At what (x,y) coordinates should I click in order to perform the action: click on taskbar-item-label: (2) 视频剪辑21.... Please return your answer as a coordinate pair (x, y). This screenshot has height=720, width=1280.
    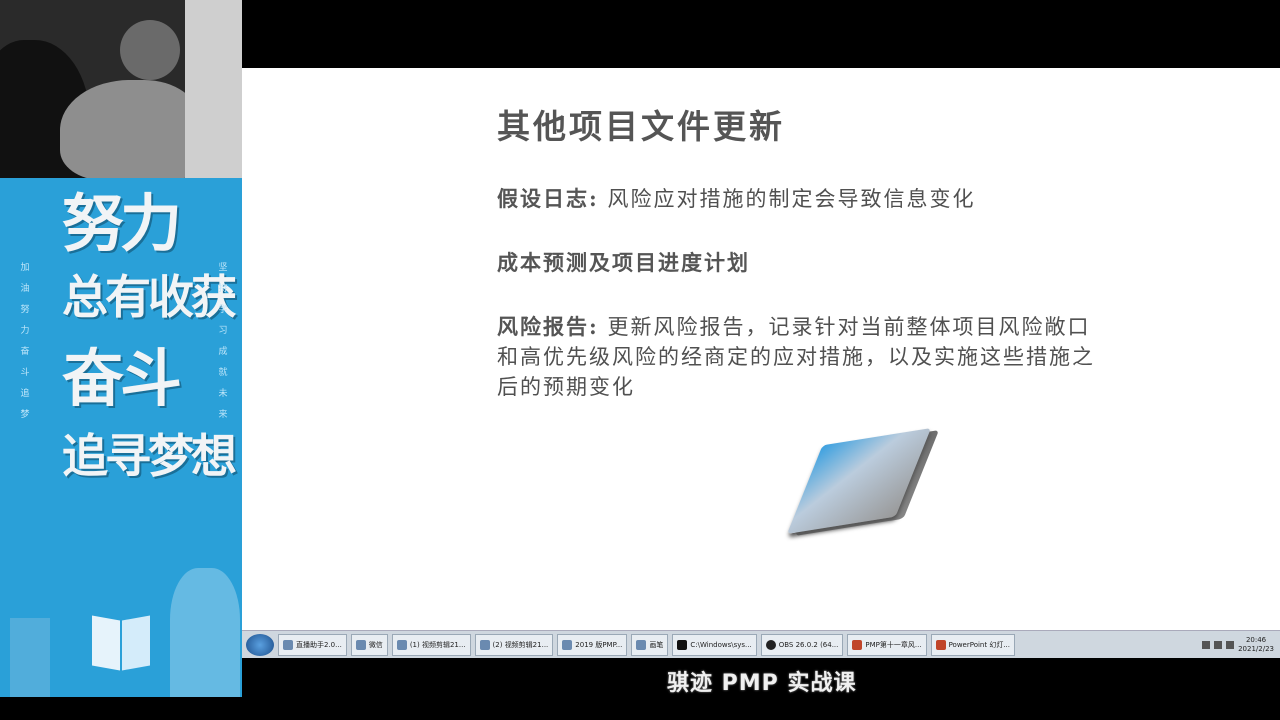
    Looking at the image, I should click on (520, 645).